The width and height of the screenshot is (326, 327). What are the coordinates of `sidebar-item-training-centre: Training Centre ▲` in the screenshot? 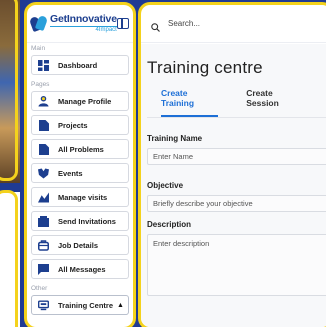 It's located at (80, 305).